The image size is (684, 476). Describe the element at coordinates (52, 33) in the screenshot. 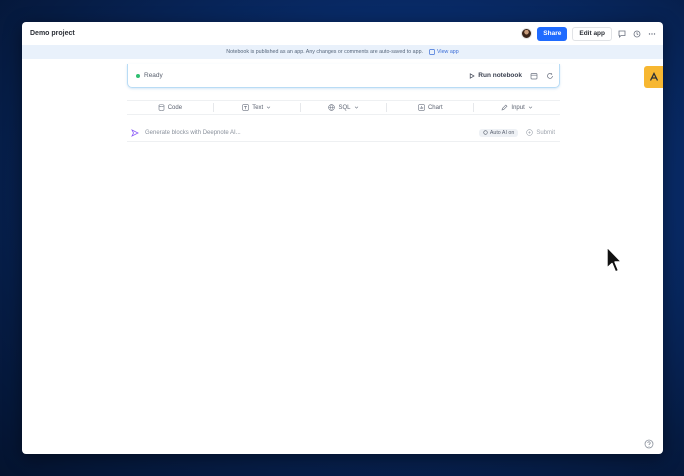

I see `project-title: Demo project` at that location.